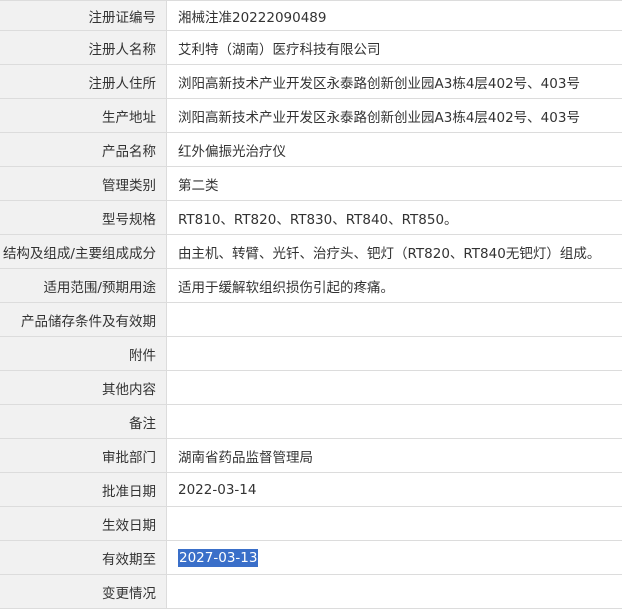 The height and width of the screenshot is (611, 622). I want to click on row-approval-date: 批准日期 2022-03-14, so click(311, 490).